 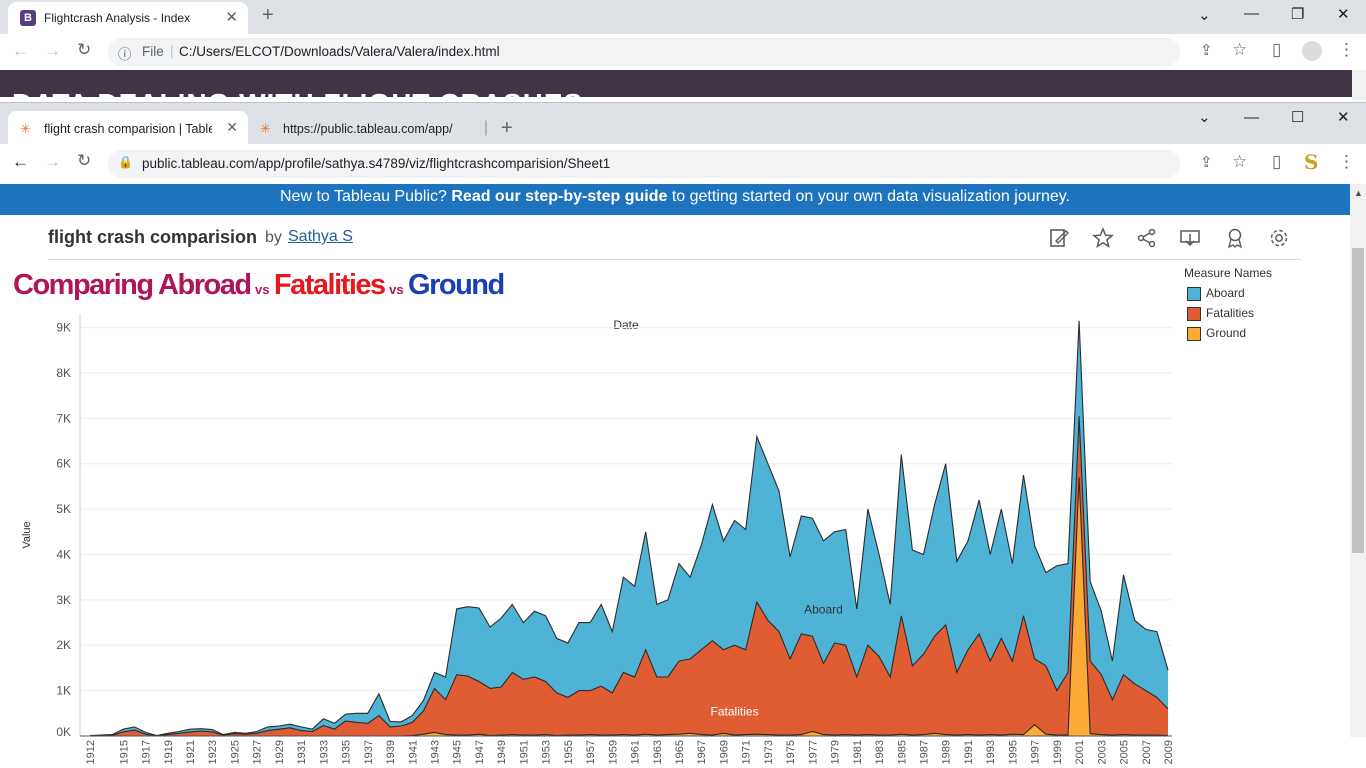 I want to click on x-tick-label: 1949, so click(x=502, y=752).